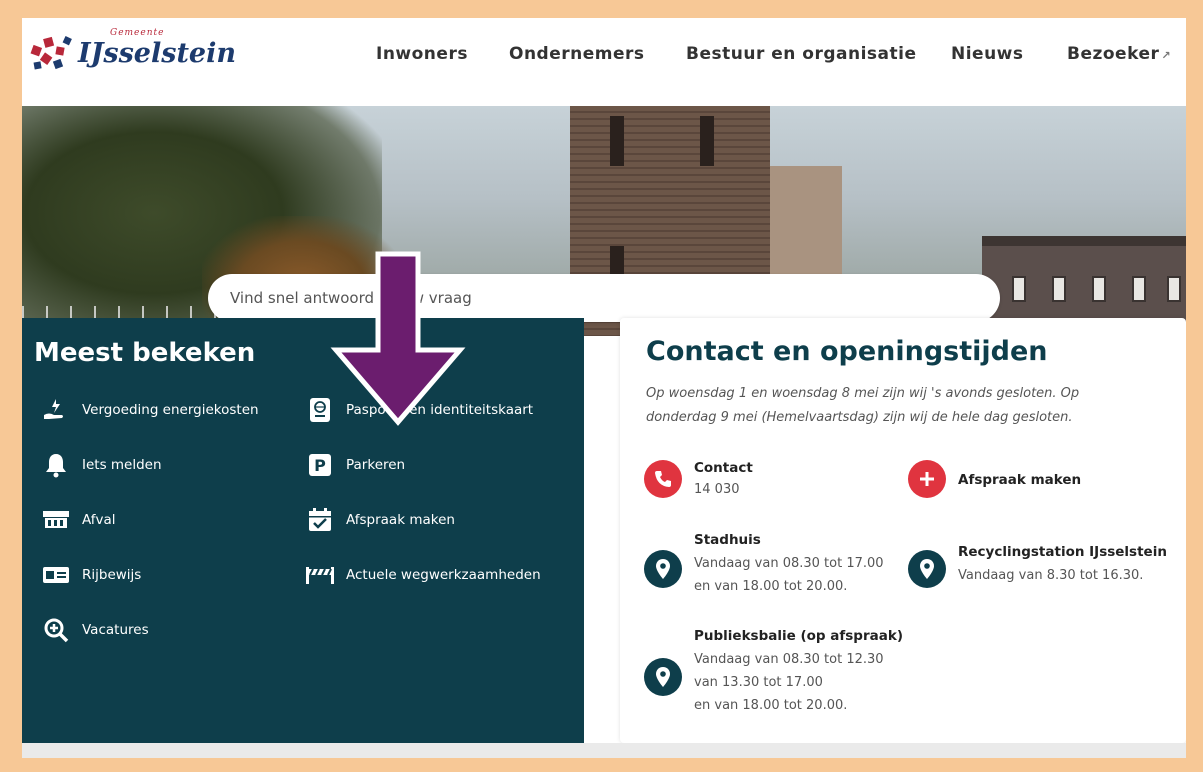 This screenshot has height=772, width=1203. Describe the element at coordinates (789, 563) in the screenshot. I see `stadhuis-hours-1: Vandaag van 08.30 tot 17.00` at that location.